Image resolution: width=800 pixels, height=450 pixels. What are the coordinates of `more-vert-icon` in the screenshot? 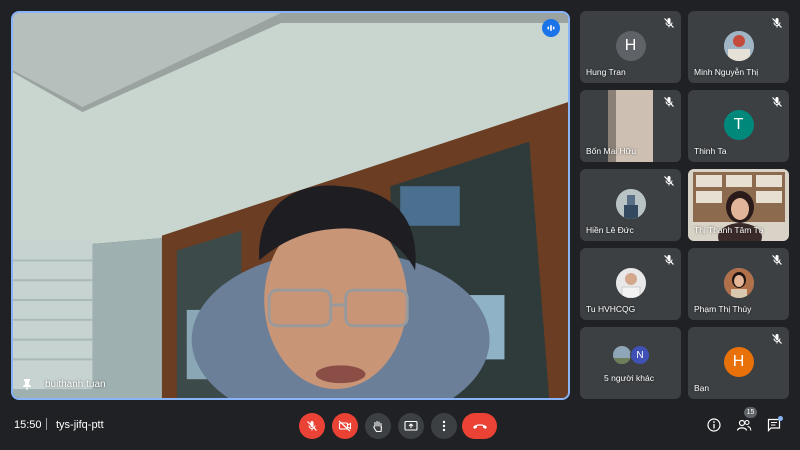 It's located at (444, 426).